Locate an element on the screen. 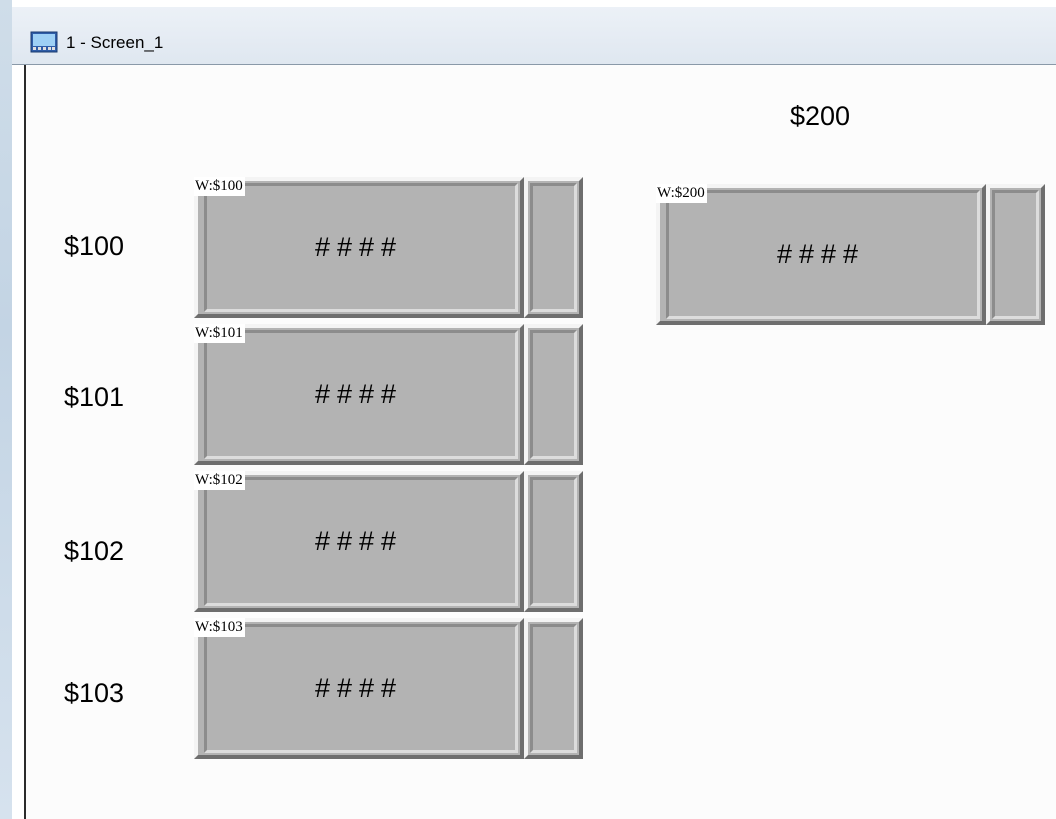 The image size is (1056, 819). word-address-tag-102: W:$102 is located at coordinates (219, 480).